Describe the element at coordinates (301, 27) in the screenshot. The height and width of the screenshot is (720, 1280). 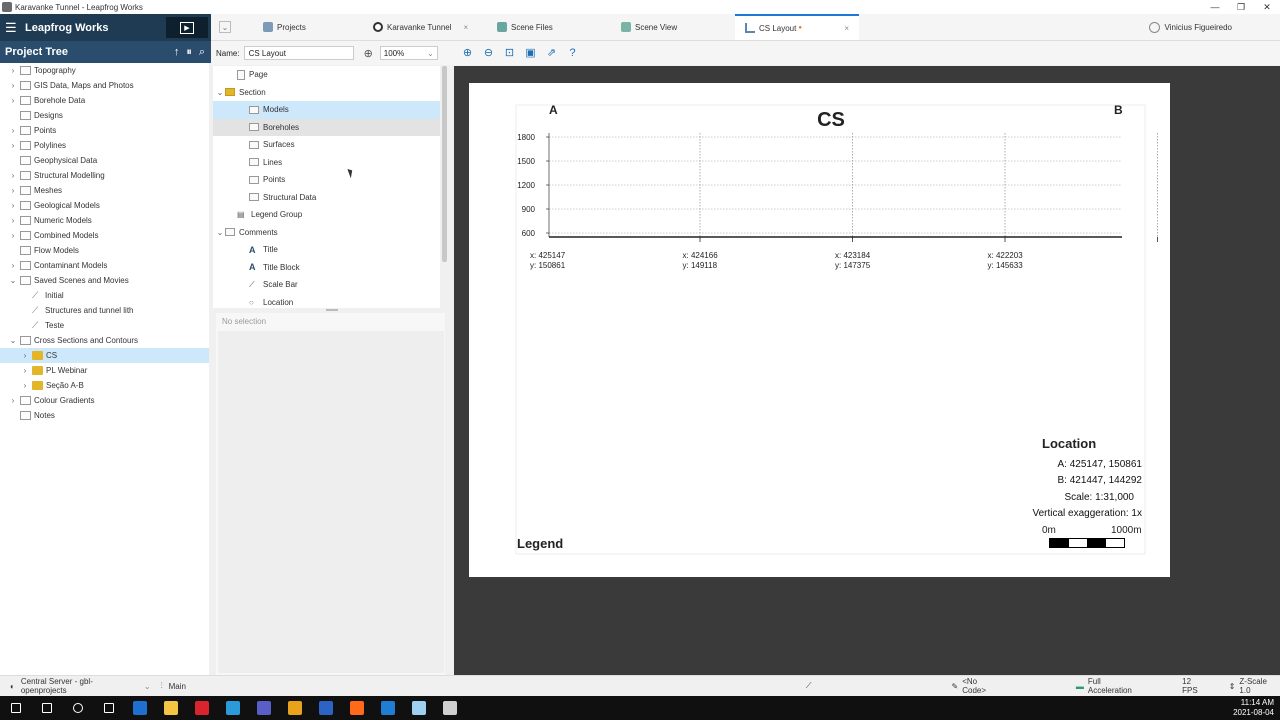
I see `tab-projects: Projects` at that location.